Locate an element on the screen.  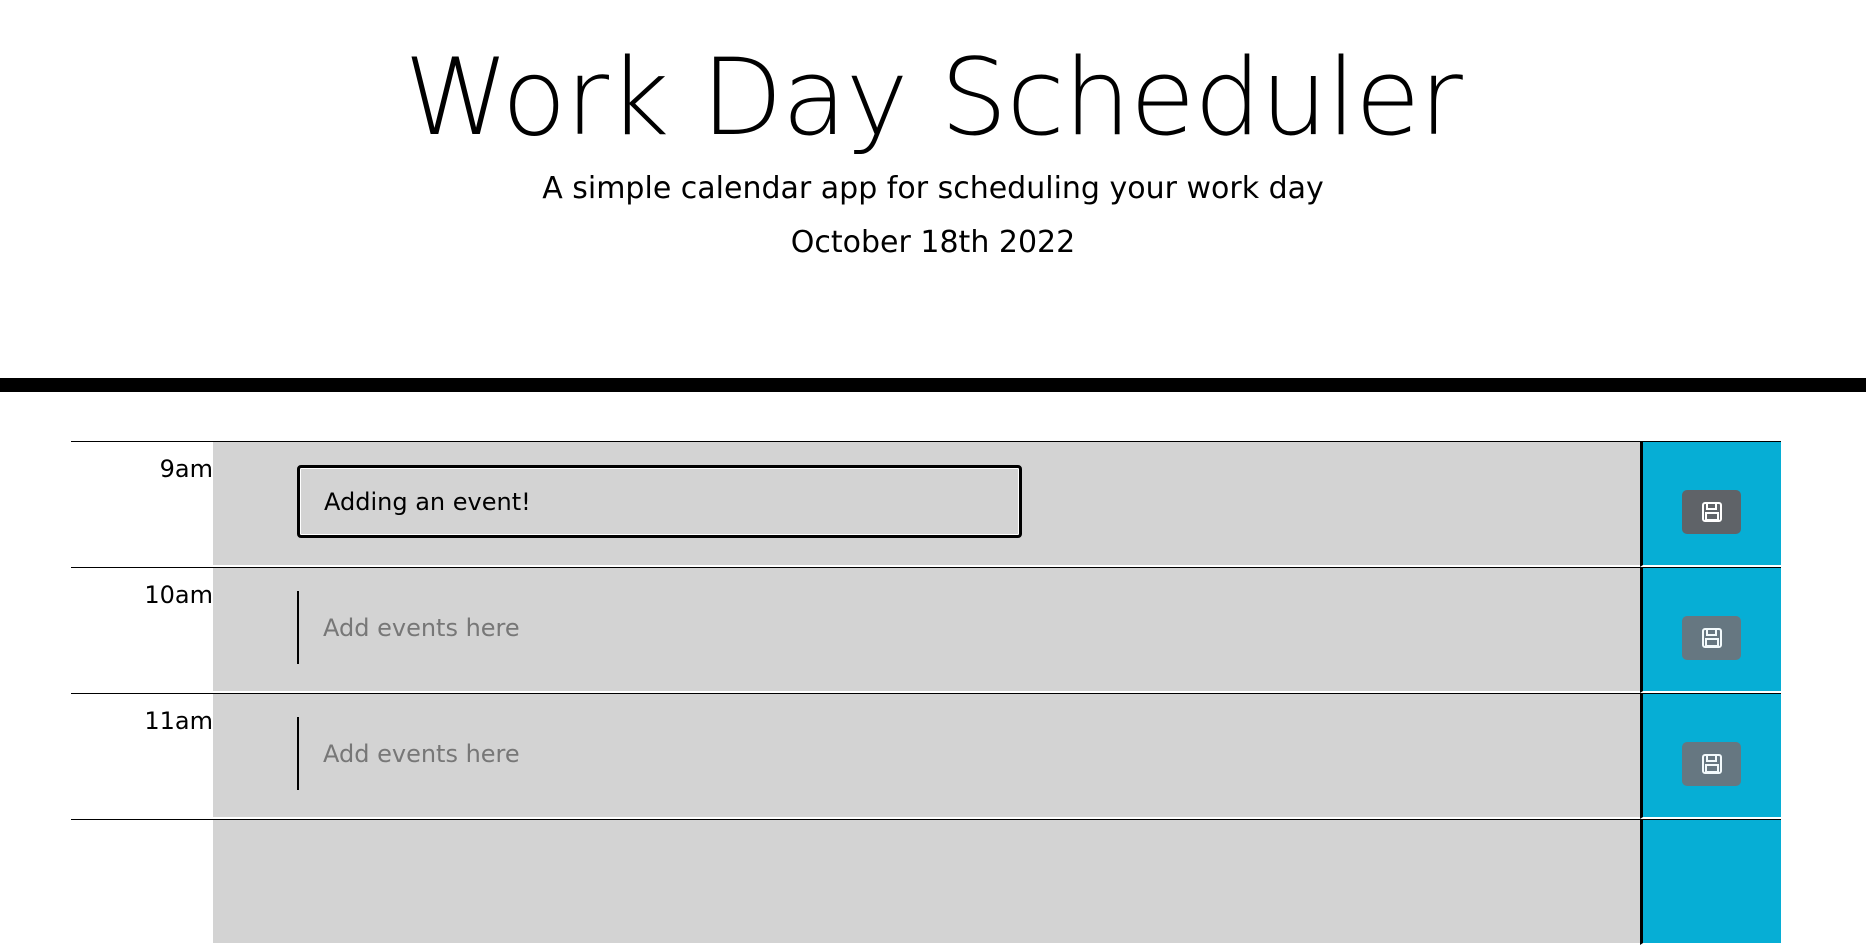
hour-label: 9am is located at coordinates (186, 469).